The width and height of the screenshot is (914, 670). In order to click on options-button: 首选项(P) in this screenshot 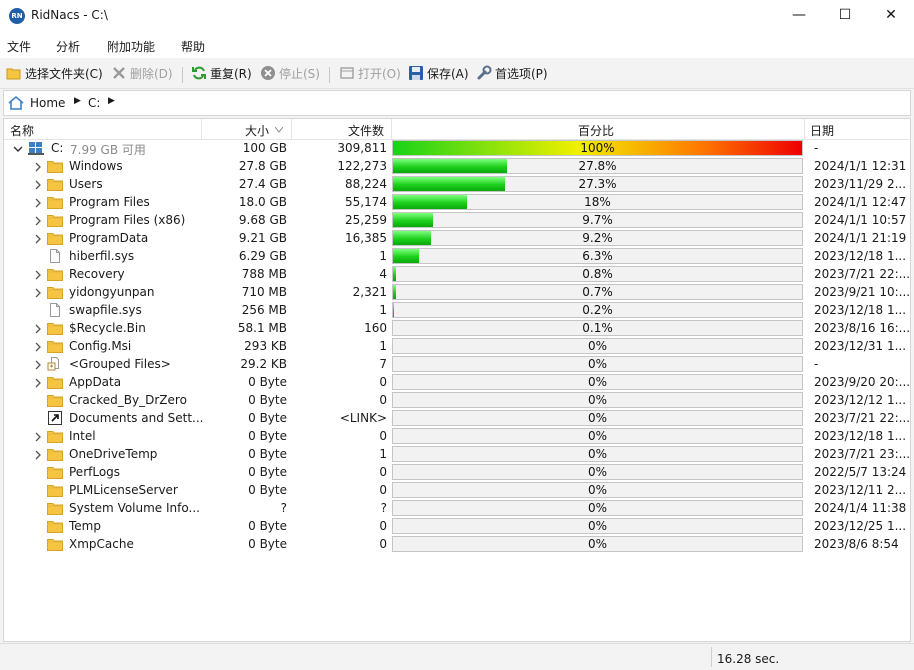, I will do `click(512, 74)`.